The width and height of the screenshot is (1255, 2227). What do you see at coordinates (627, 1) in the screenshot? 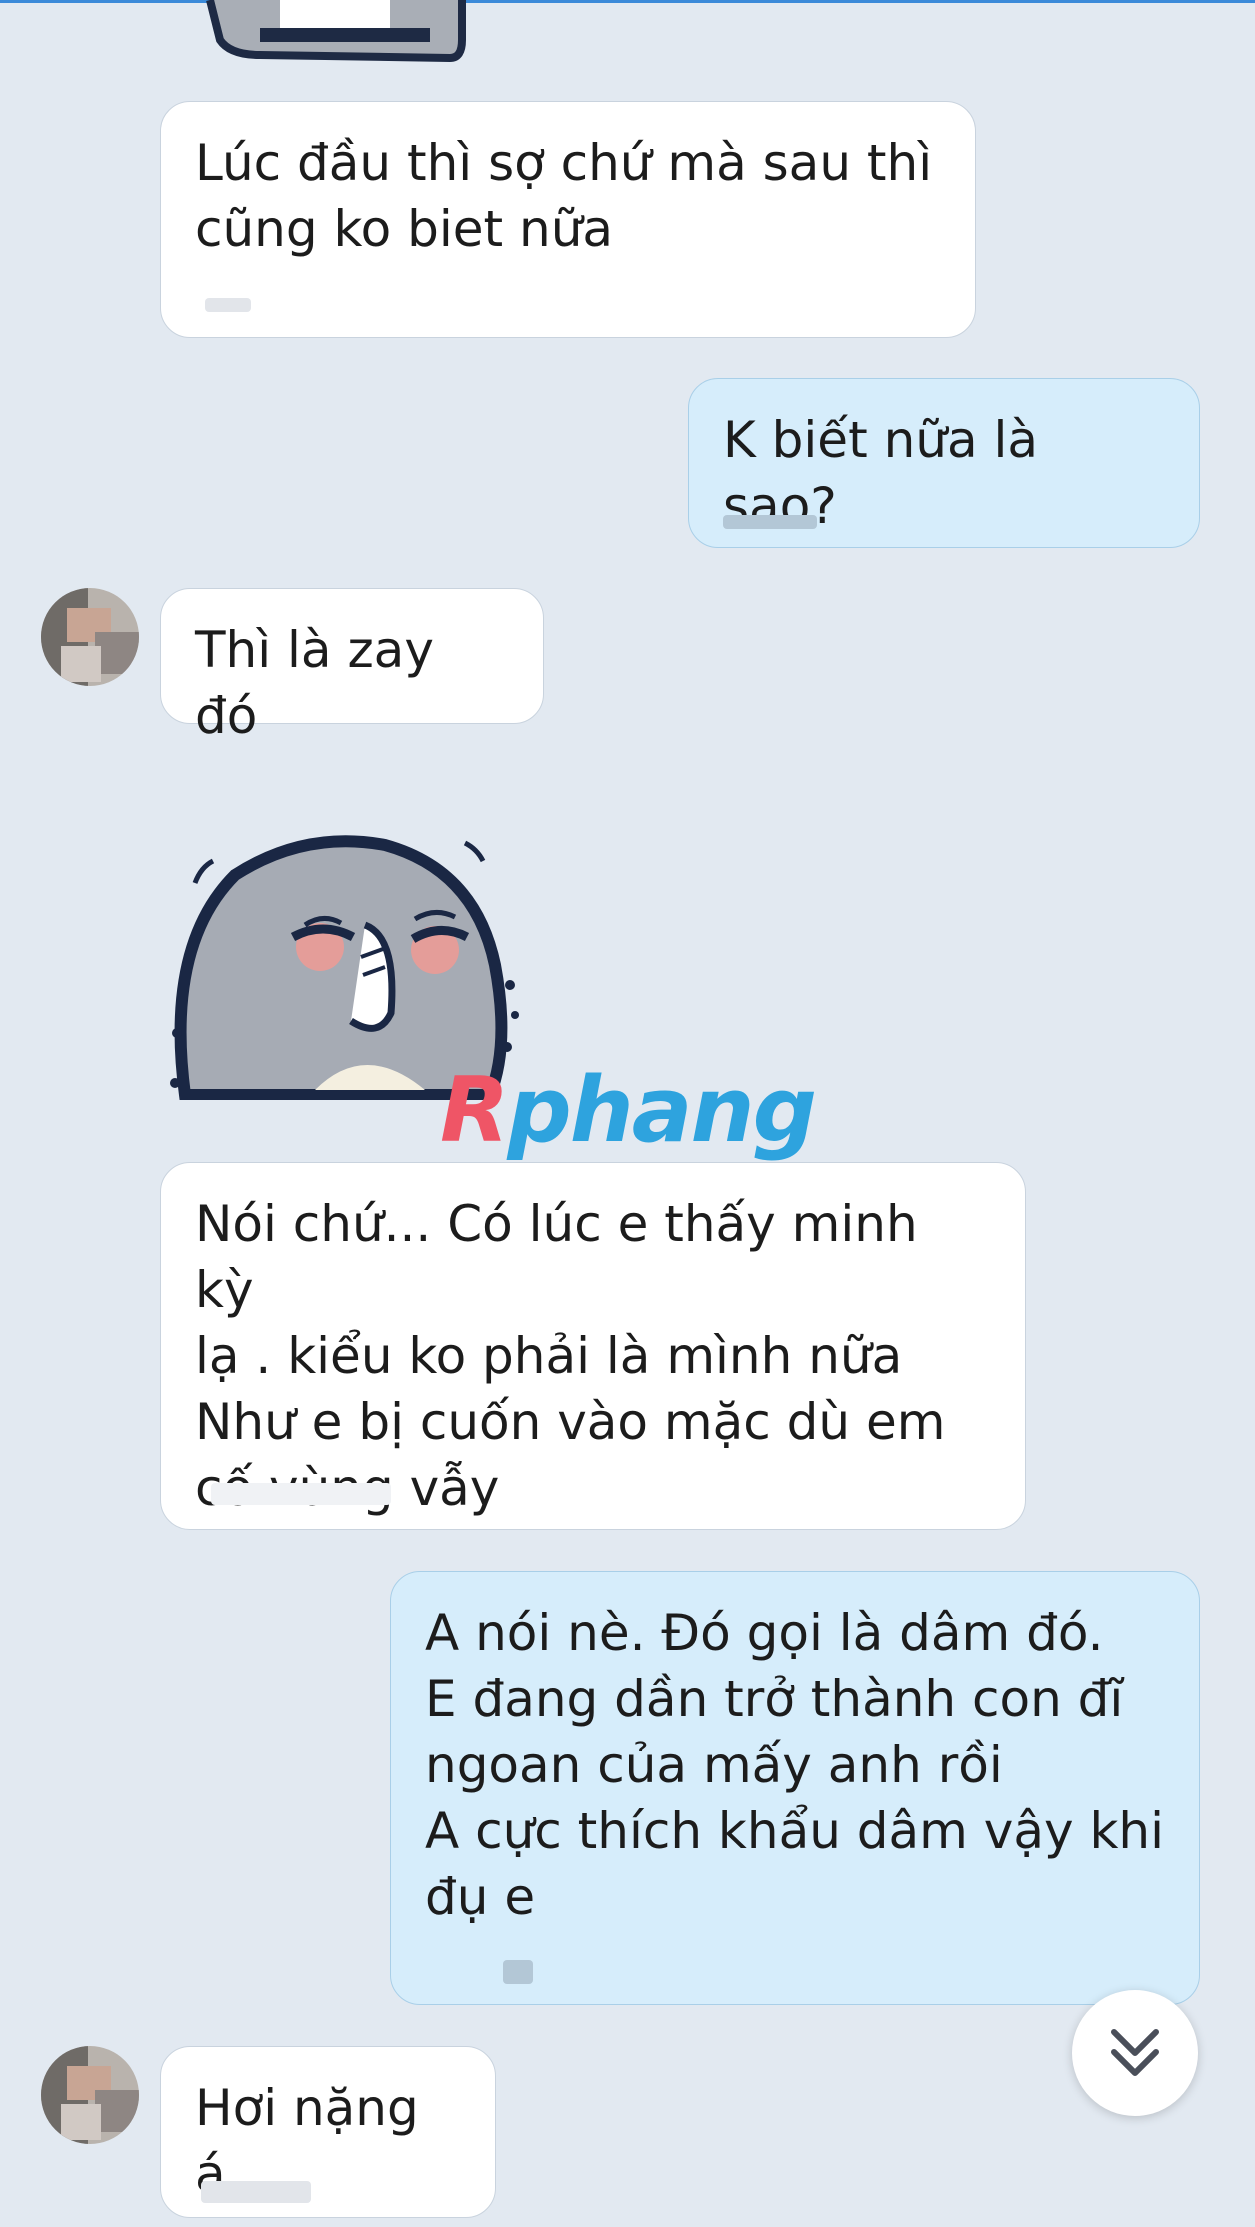
I see `top-accent-line` at bounding box center [627, 1].